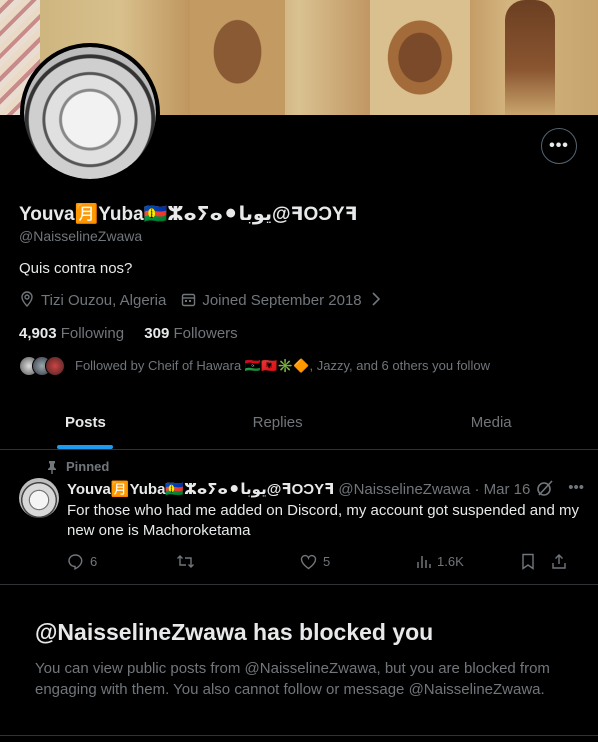 This screenshot has width=598, height=742. What do you see at coordinates (420, 57) in the screenshot?
I see `banner-figure-right` at bounding box center [420, 57].